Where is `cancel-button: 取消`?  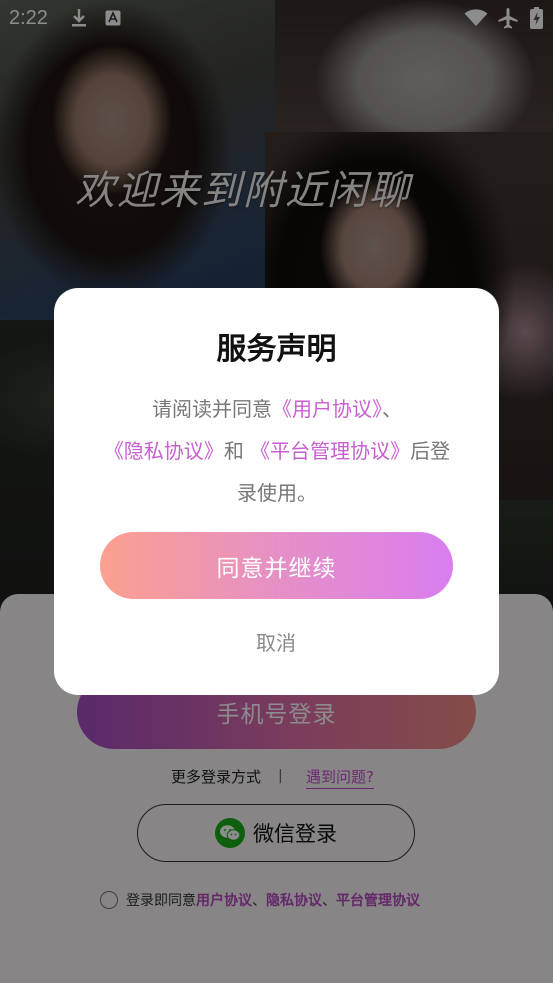 cancel-button: 取消 is located at coordinates (276, 641).